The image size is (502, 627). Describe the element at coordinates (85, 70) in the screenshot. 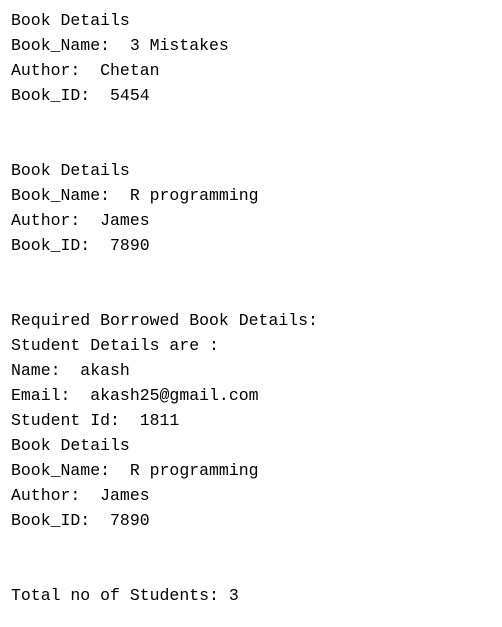

I see `output-line: Author: Chetan` at that location.